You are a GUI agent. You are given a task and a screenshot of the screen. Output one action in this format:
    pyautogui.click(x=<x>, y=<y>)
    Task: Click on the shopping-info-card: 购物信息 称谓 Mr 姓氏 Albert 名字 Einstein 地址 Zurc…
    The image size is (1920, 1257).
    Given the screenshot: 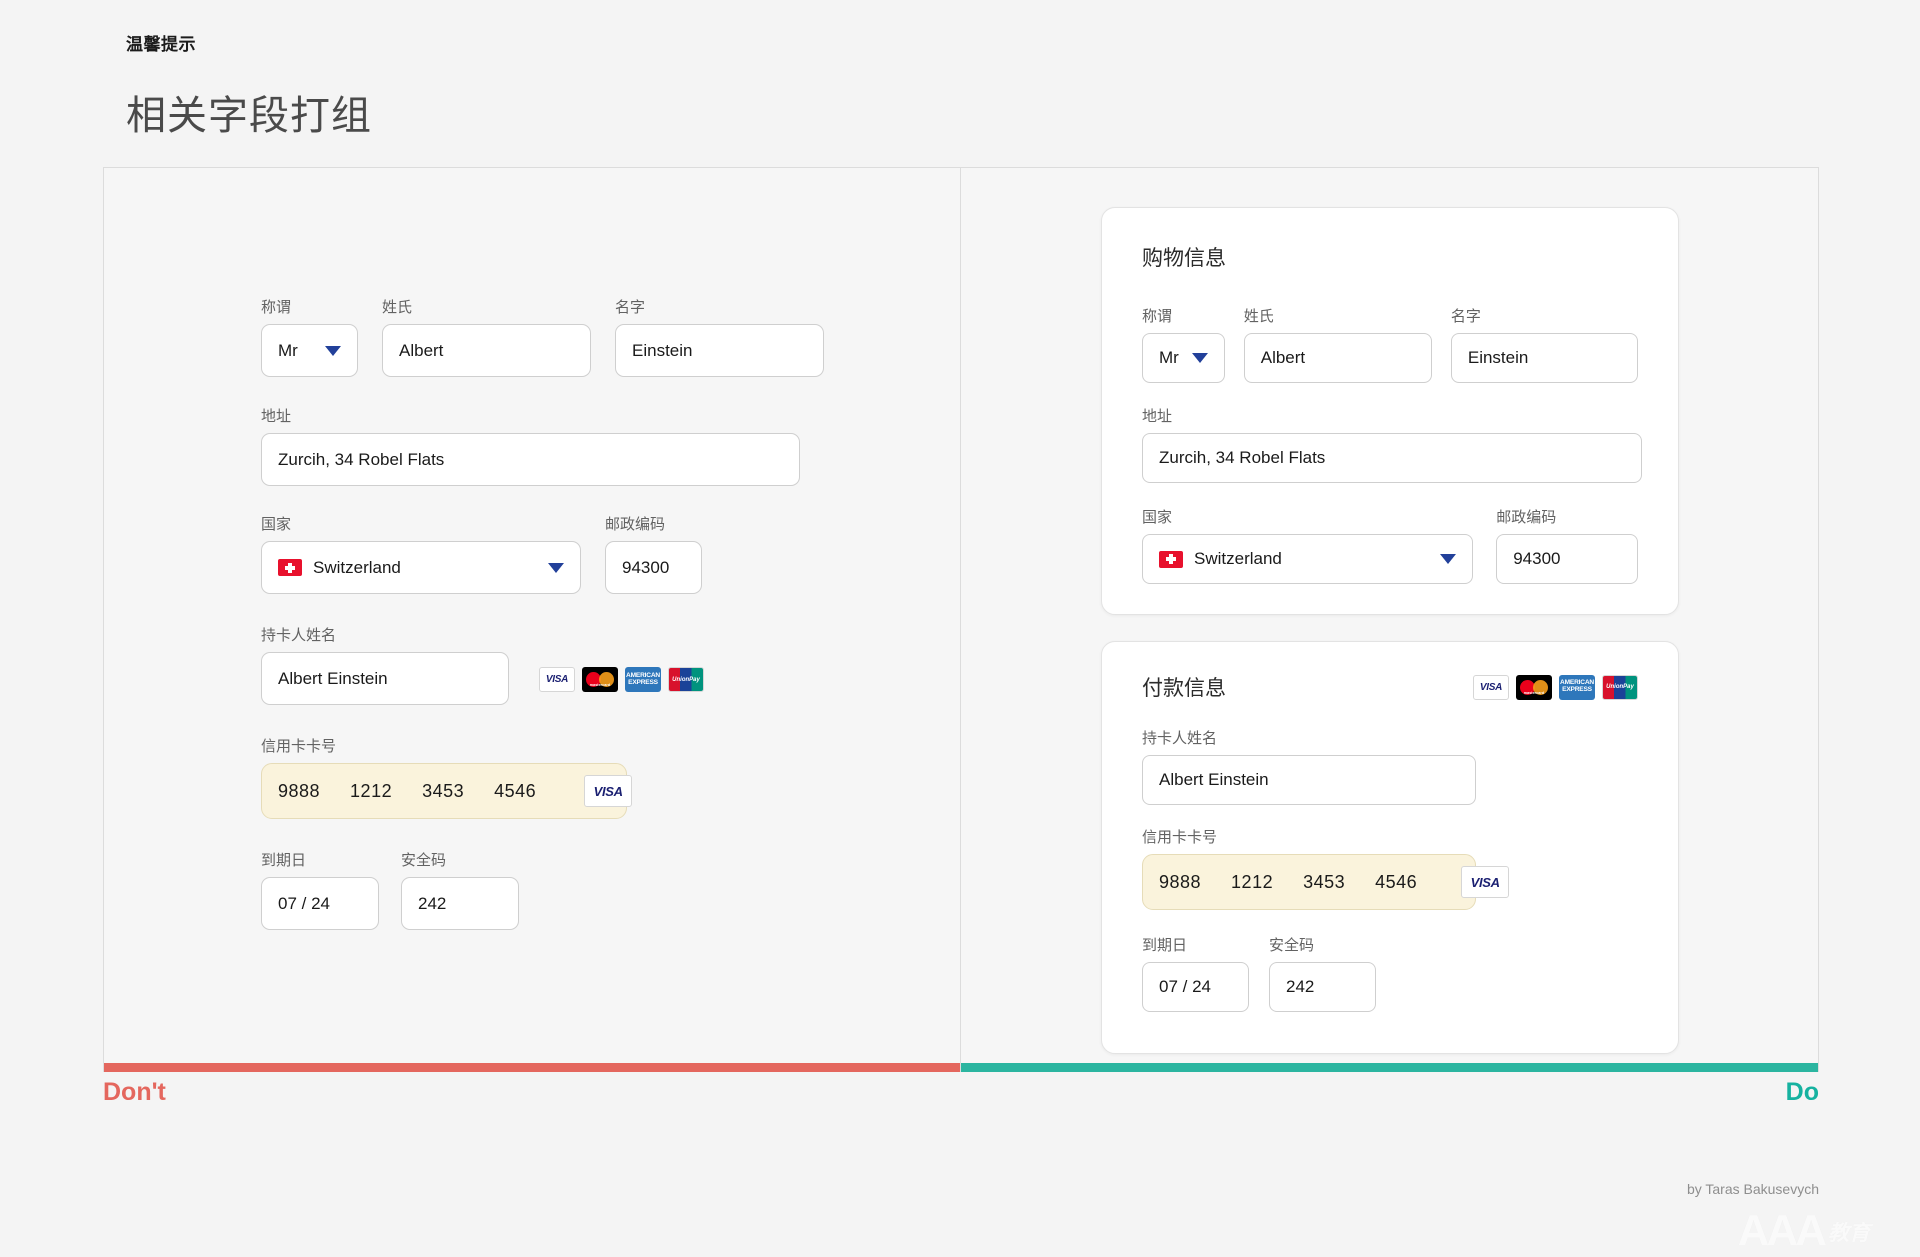 What is the action you would take?
    pyautogui.click(x=1390, y=411)
    